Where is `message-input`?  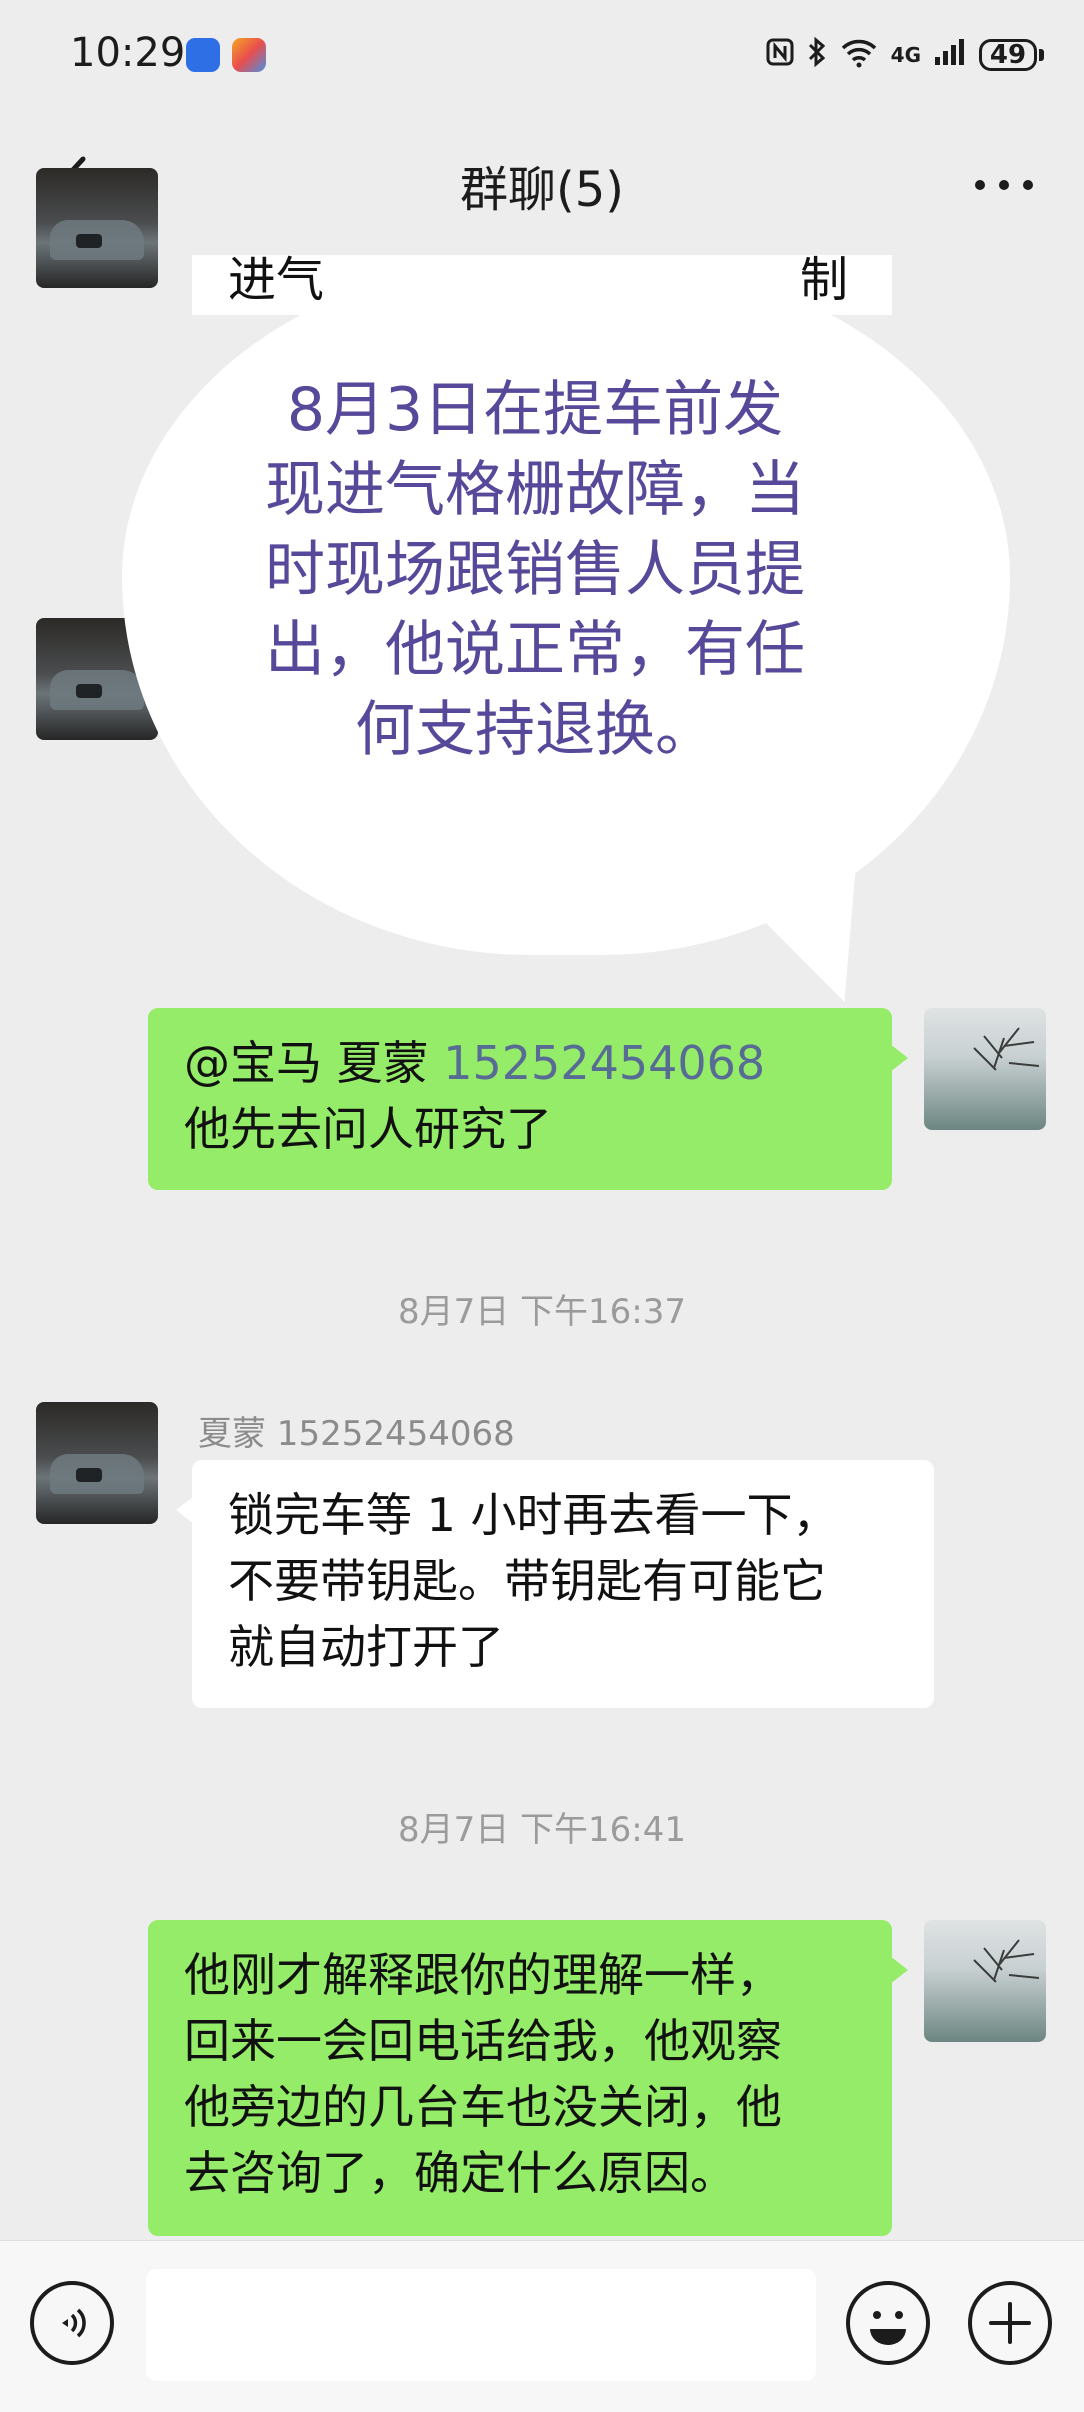 message-input is located at coordinates (481, 2325).